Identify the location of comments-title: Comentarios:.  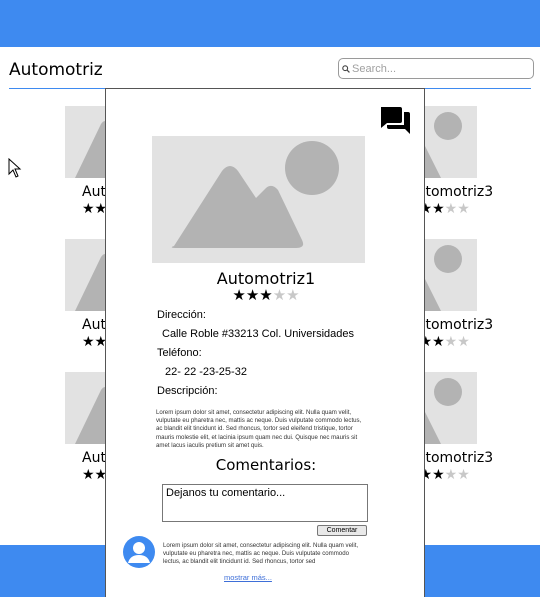
(266, 465).